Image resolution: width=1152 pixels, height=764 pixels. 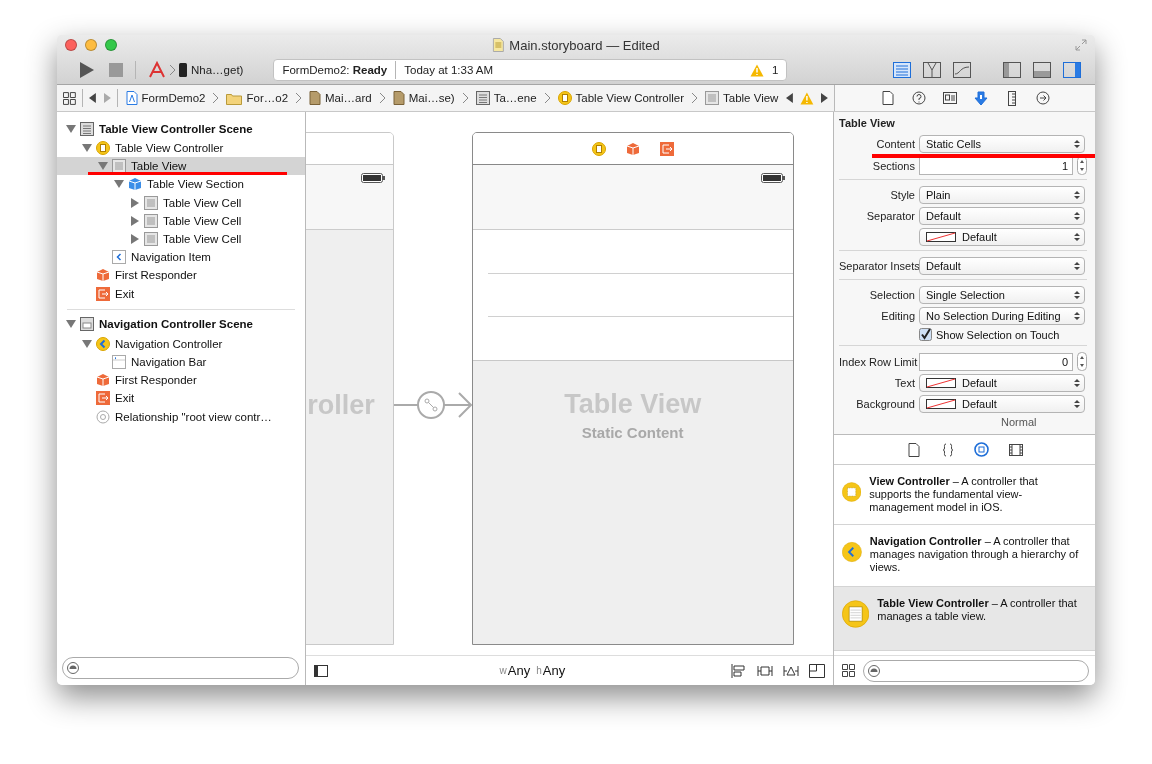 What do you see at coordinates (981, 449) in the screenshot?
I see `library-tab` at bounding box center [981, 449].